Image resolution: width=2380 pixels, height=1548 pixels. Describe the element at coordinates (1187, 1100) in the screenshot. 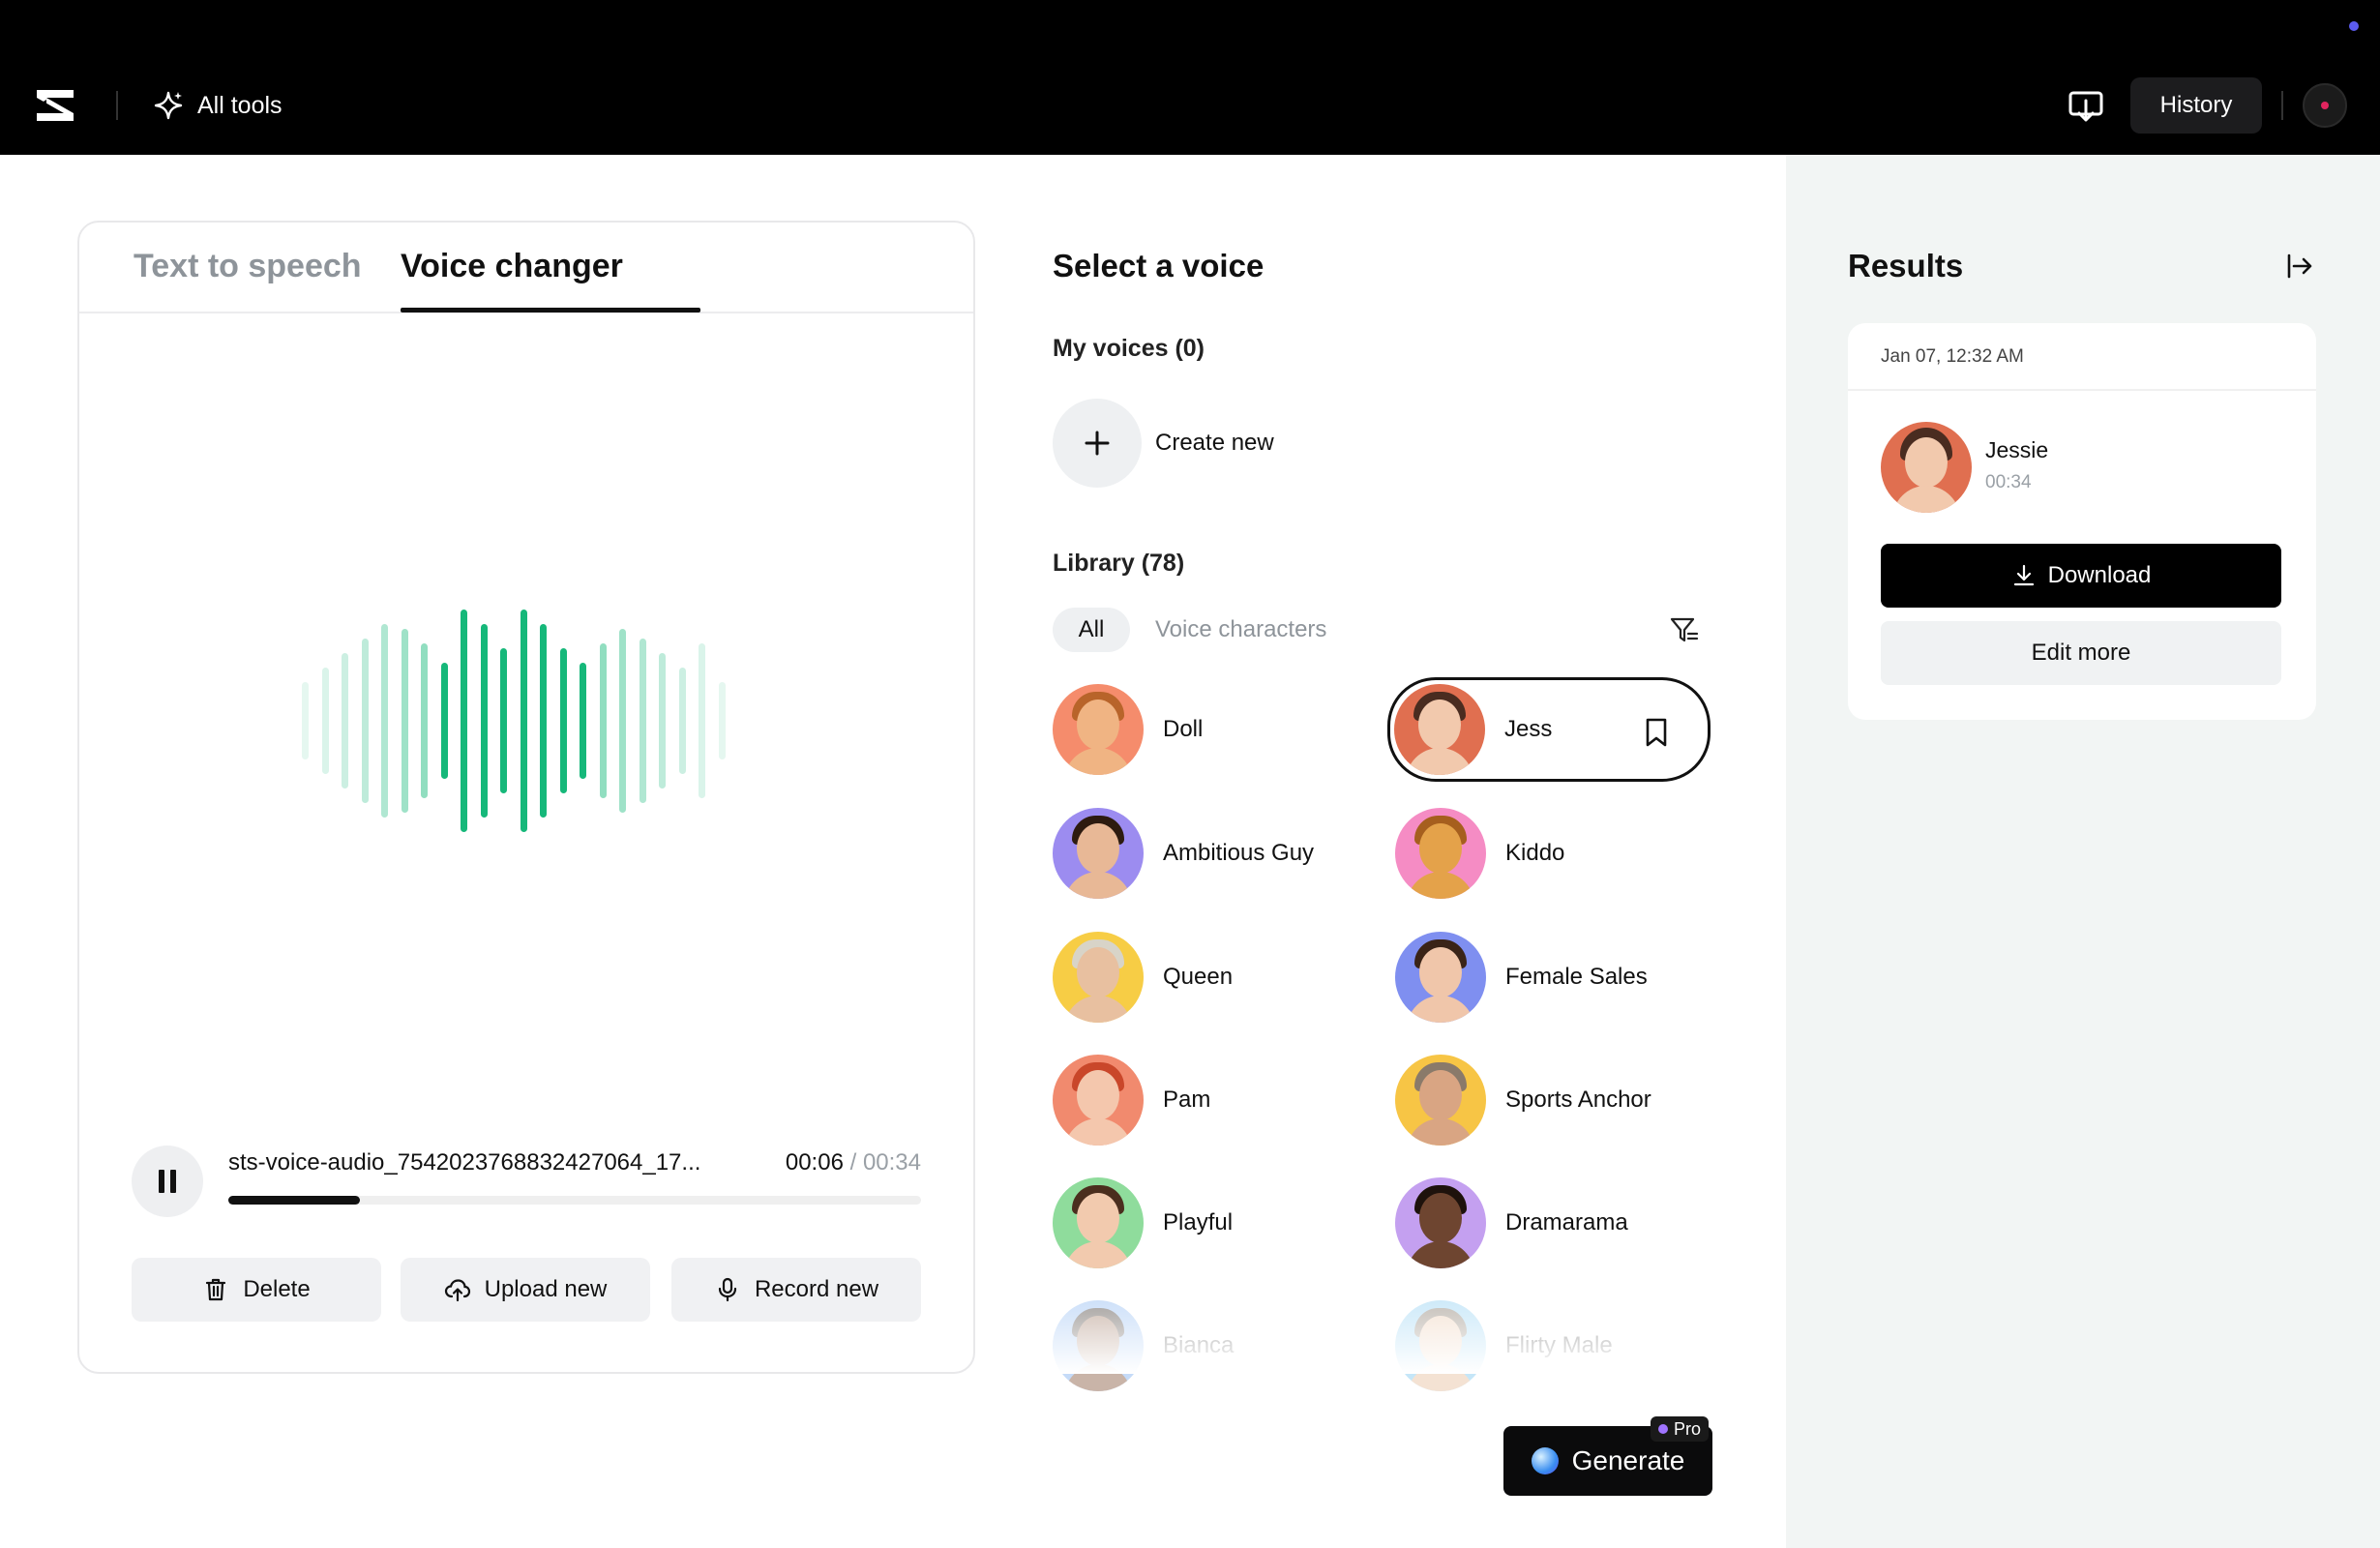

I see `voice-name: Pam` at that location.